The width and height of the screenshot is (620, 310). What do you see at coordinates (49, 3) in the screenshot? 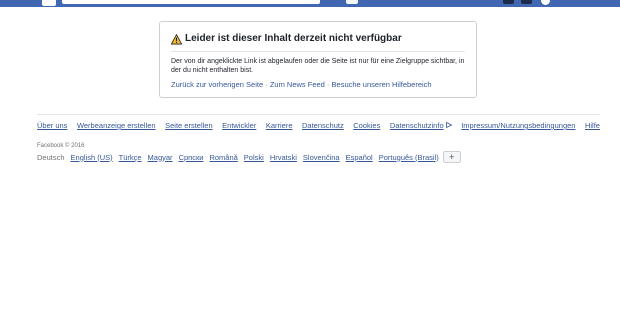
I see `facebook-logo-icon` at bounding box center [49, 3].